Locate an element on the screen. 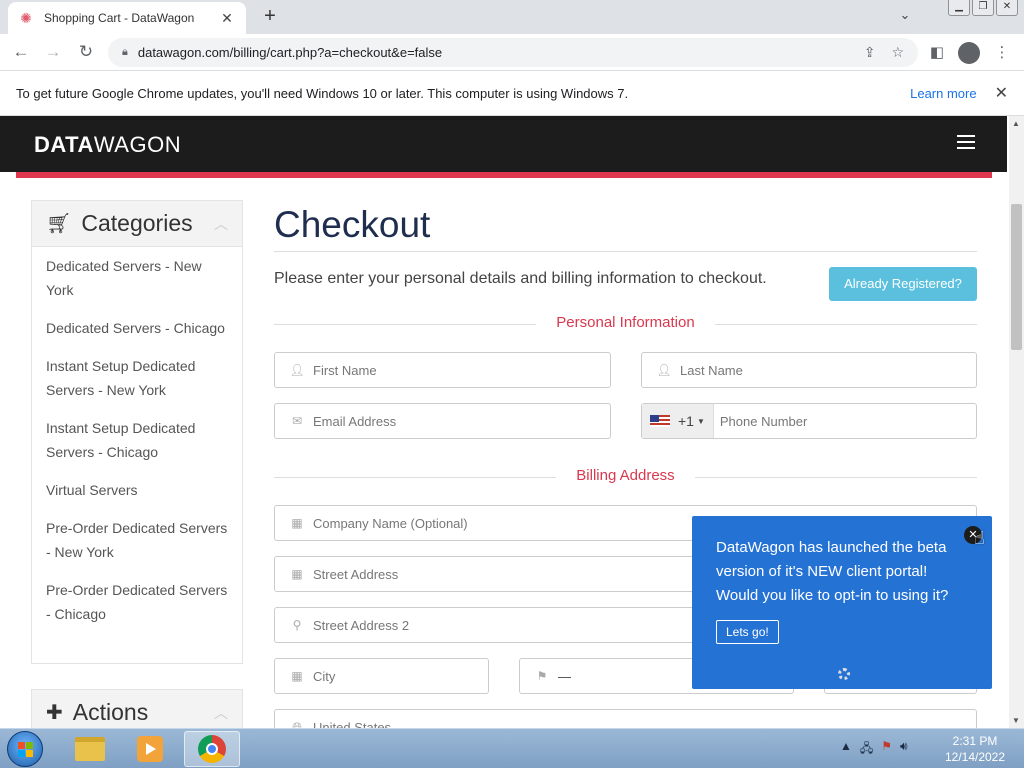 The width and height of the screenshot is (1024, 768). media-player-taskbar-icon is located at coordinates (150, 749).